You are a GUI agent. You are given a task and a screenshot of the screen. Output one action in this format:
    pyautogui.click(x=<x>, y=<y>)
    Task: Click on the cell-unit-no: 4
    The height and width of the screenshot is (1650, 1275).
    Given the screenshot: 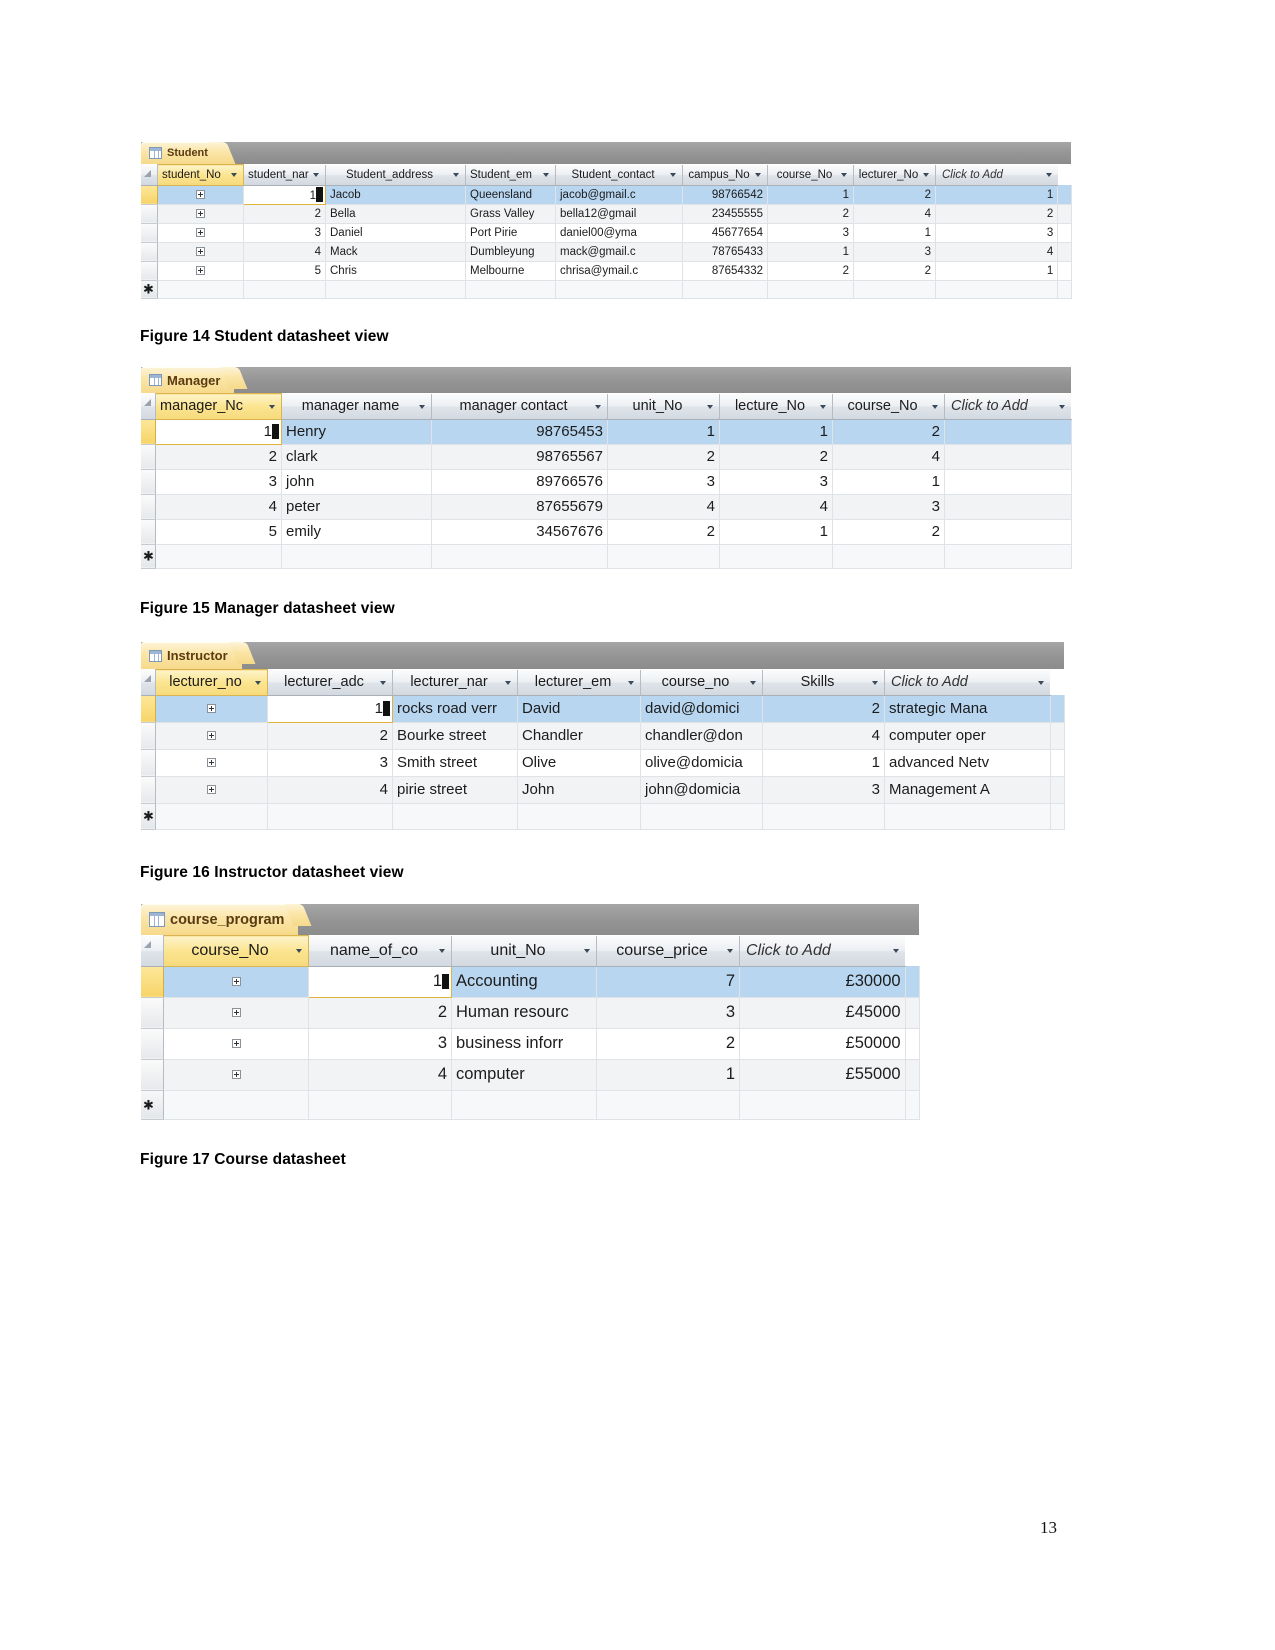 What is the action you would take?
    pyautogui.click(x=663, y=507)
    